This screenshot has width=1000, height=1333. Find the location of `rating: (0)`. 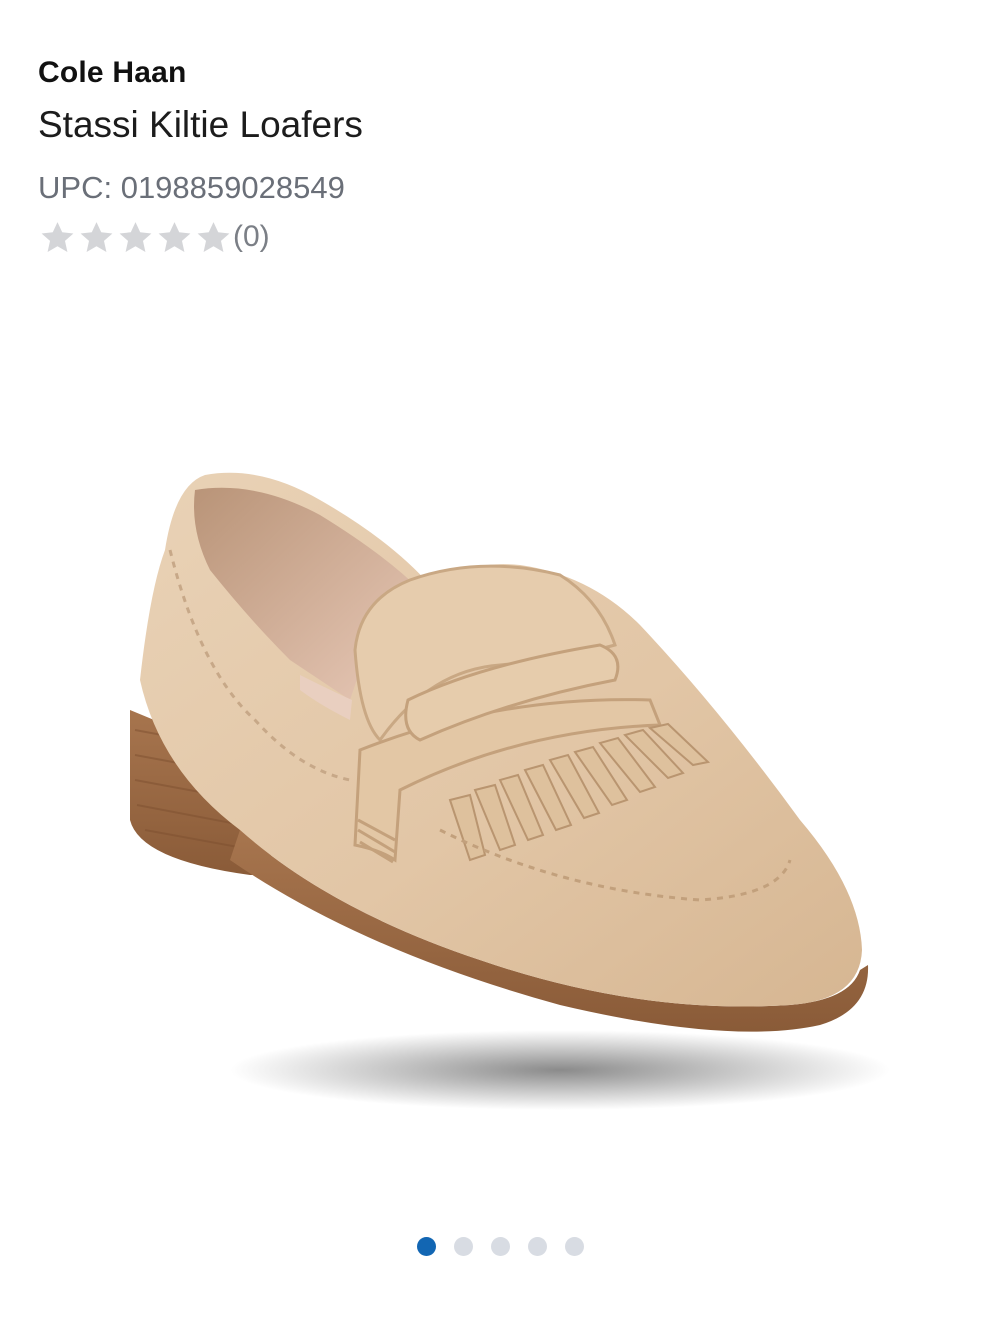

rating: (0) is located at coordinates (154, 237).